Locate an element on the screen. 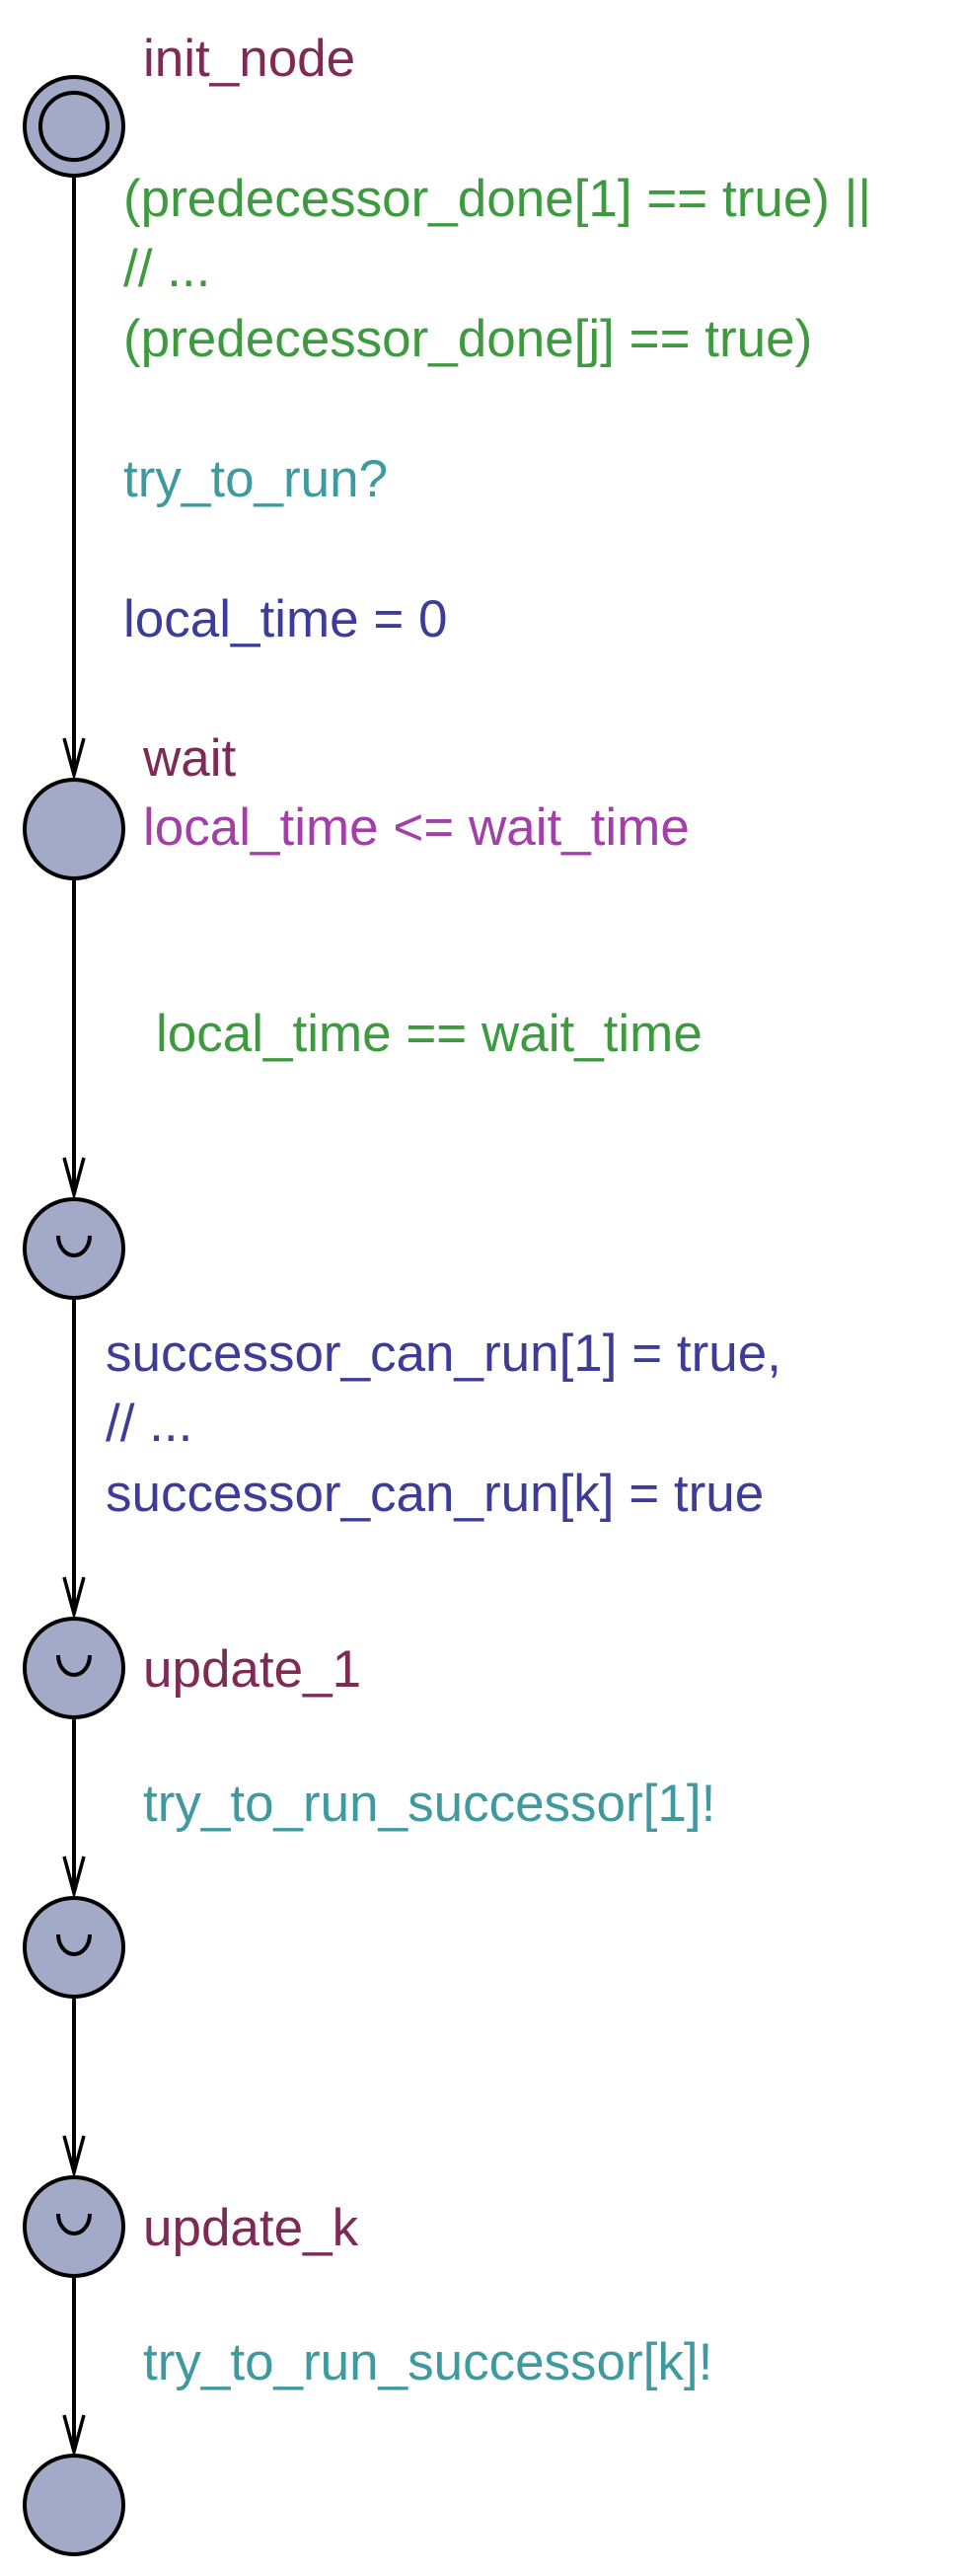 The height and width of the screenshot is (2576, 962). sync-try-to-run: try_to_run? is located at coordinates (256, 479).